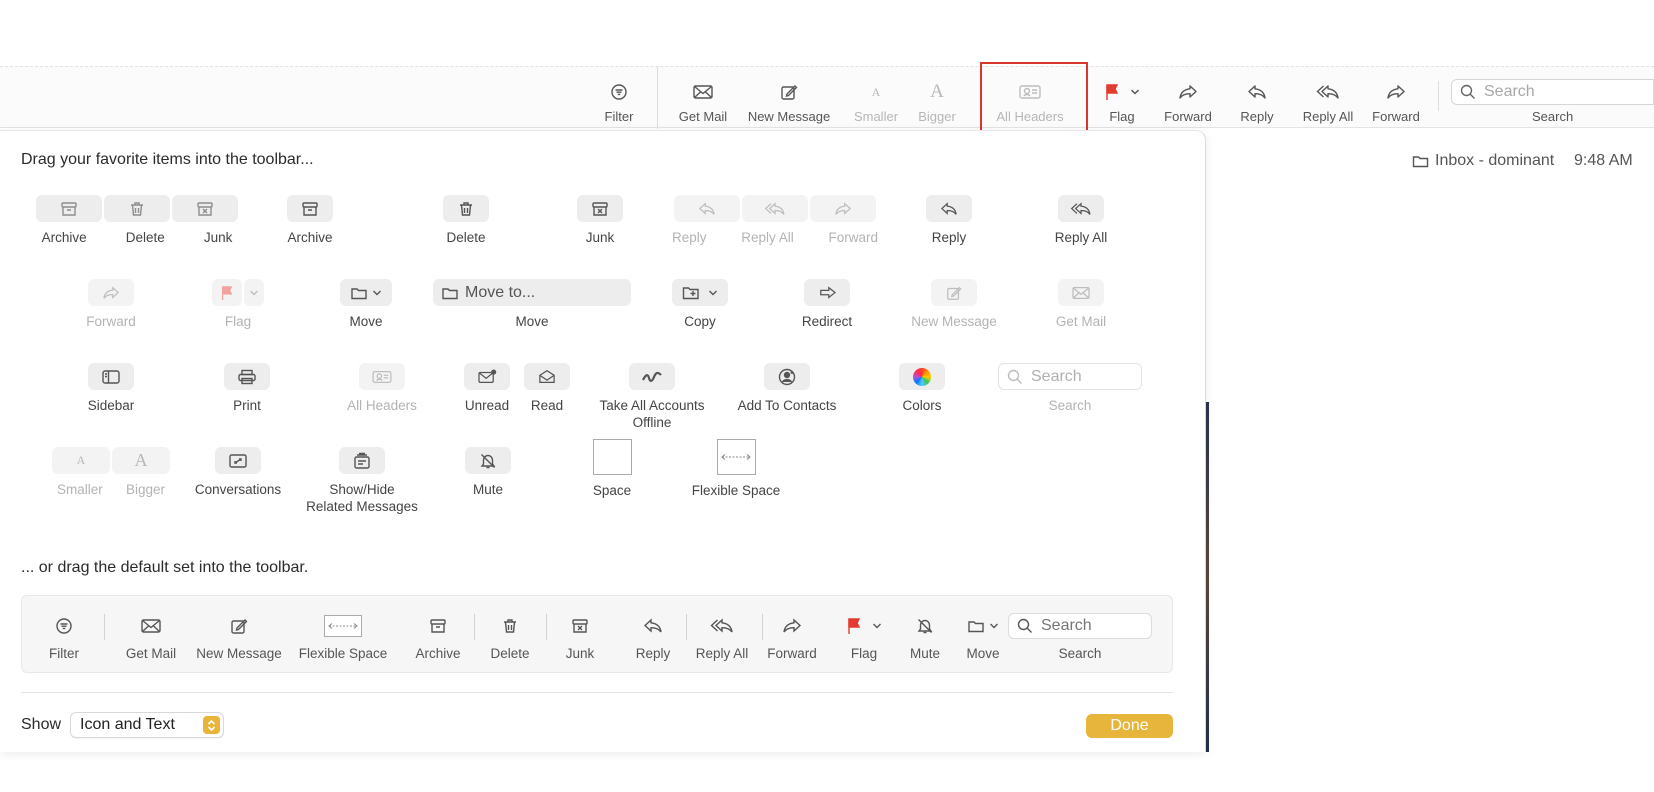 This screenshot has width=1654, height=792. What do you see at coordinates (137, 208) in the screenshot?
I see `palette-group-delete` at bounding box center [137, 208].